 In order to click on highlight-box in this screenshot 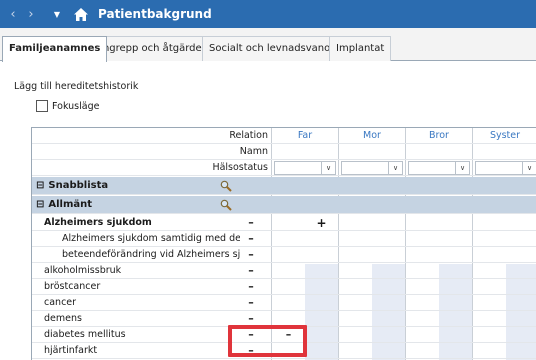, I will do `click(267, 341)`.